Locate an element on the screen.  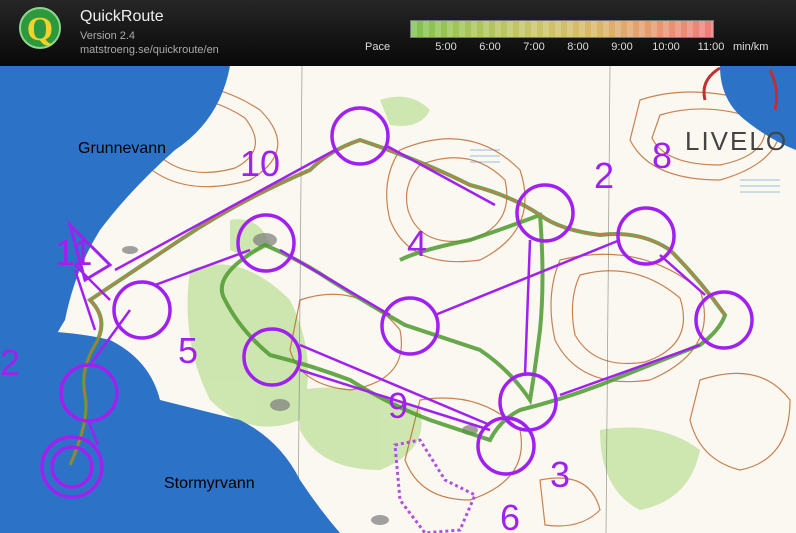
map-logo-text: LIVELO is located at coordinates (736, 141).